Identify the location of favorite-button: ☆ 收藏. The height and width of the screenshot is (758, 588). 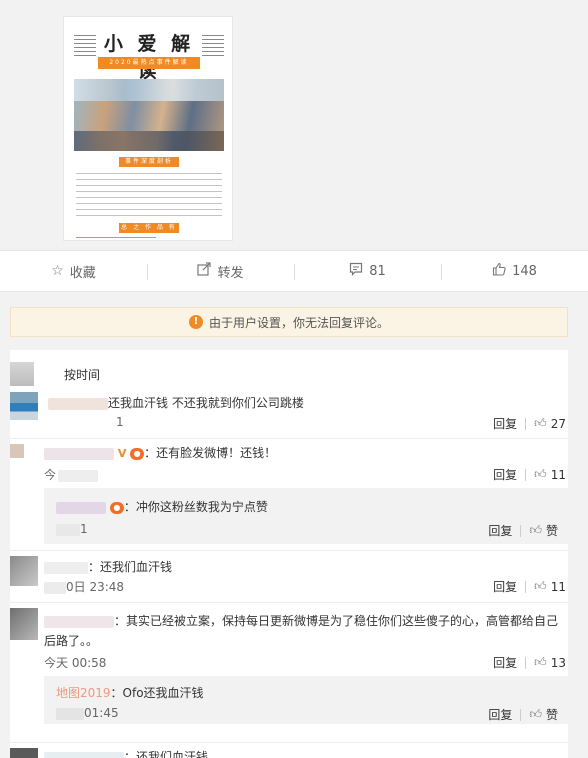
(73, 271).